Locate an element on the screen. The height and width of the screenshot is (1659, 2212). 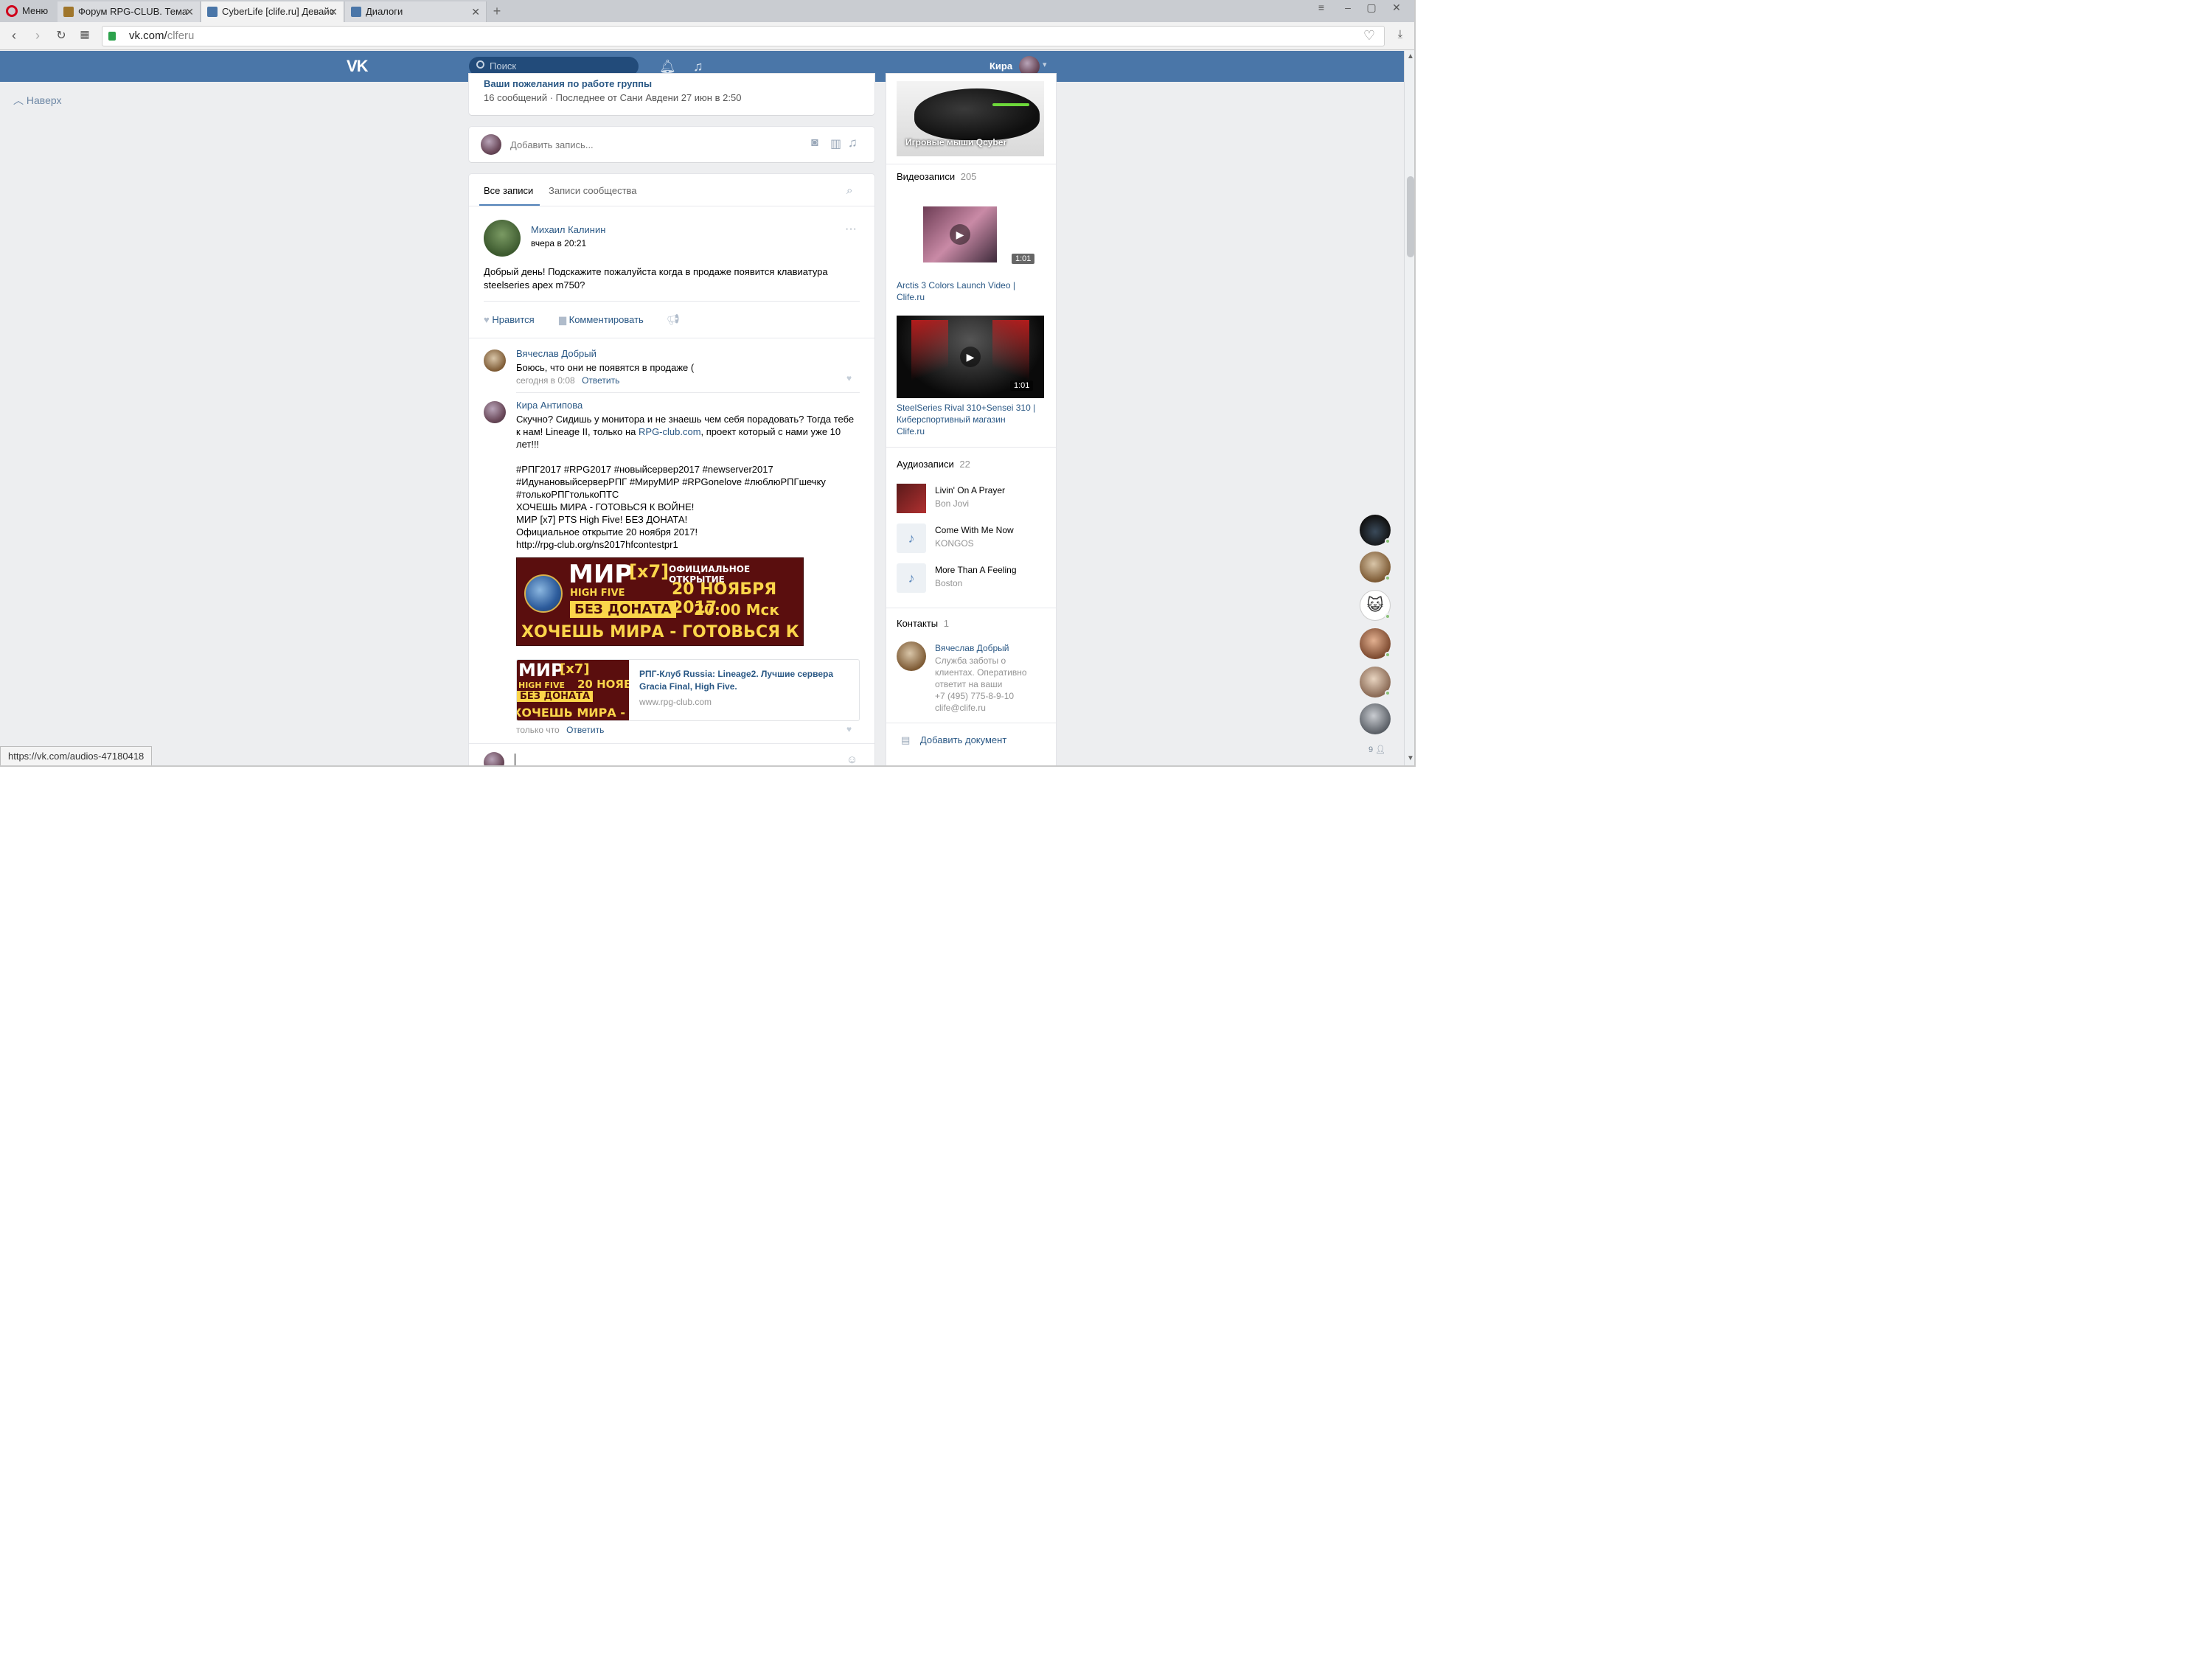
audio-track-artist: Bon Jovi is located at coordinates (952, 503).